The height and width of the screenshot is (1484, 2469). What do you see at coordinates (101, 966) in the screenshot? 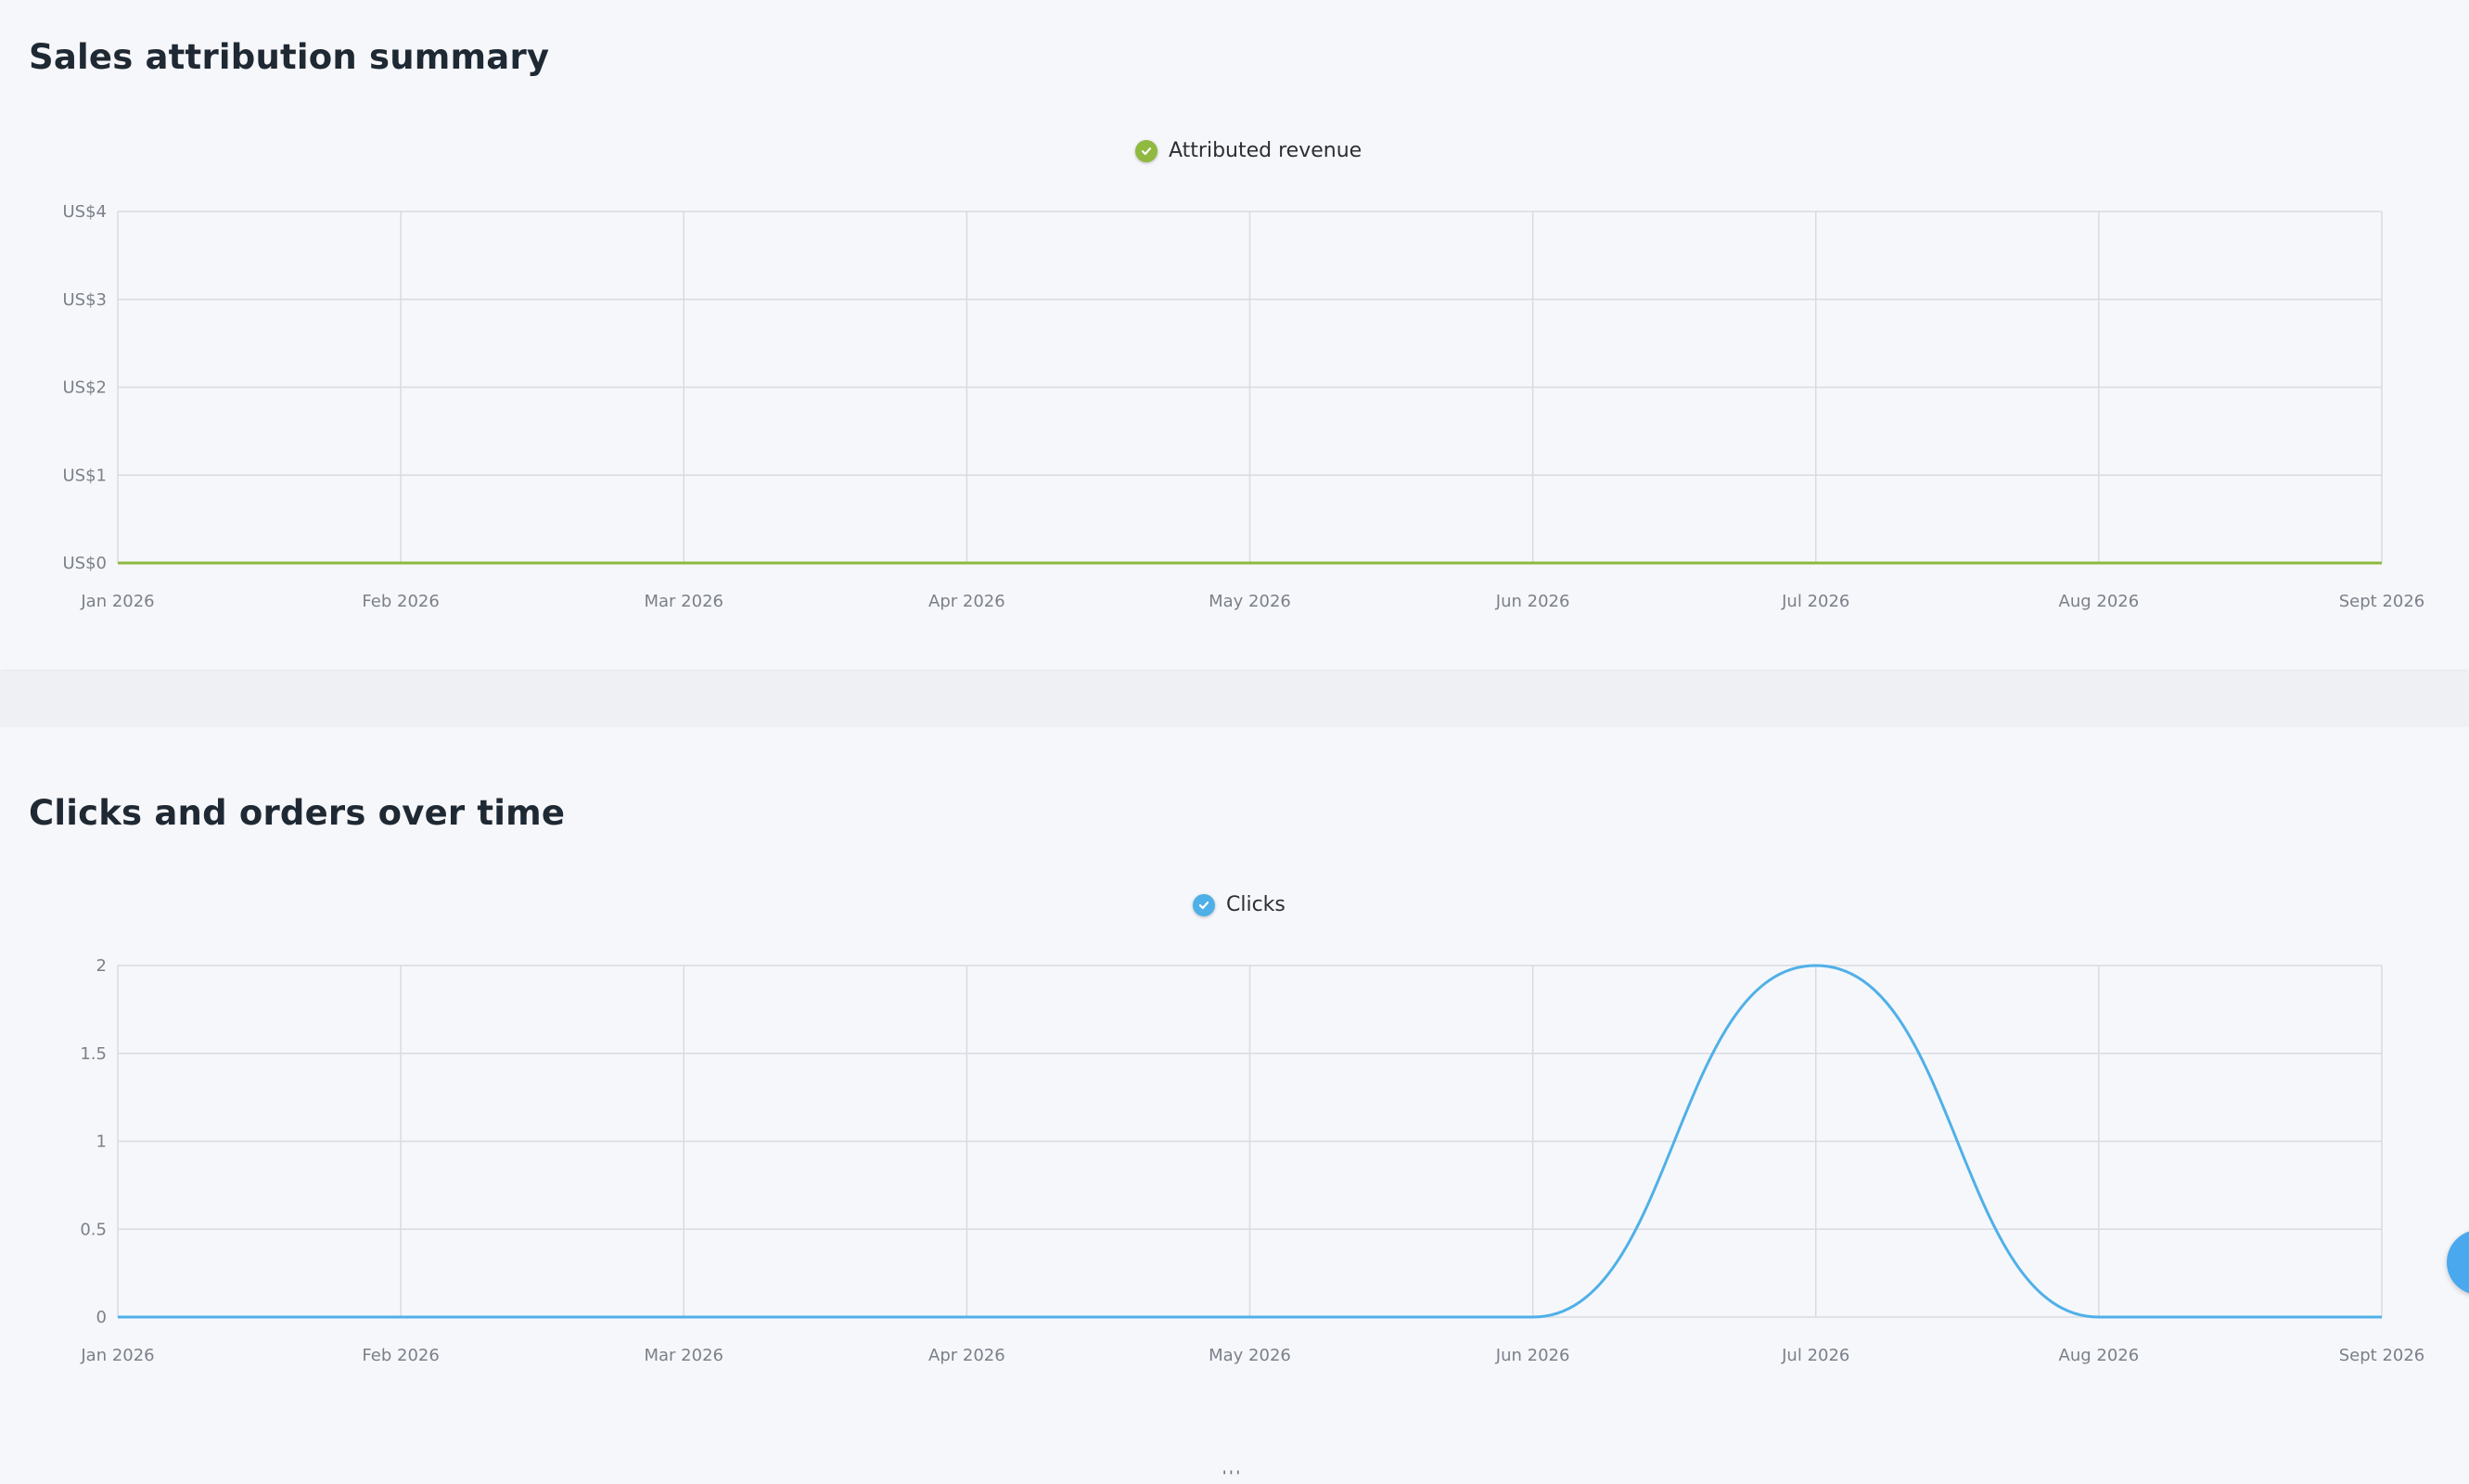
I see `y-tick-label: 2` at bounding box center [101, 966].